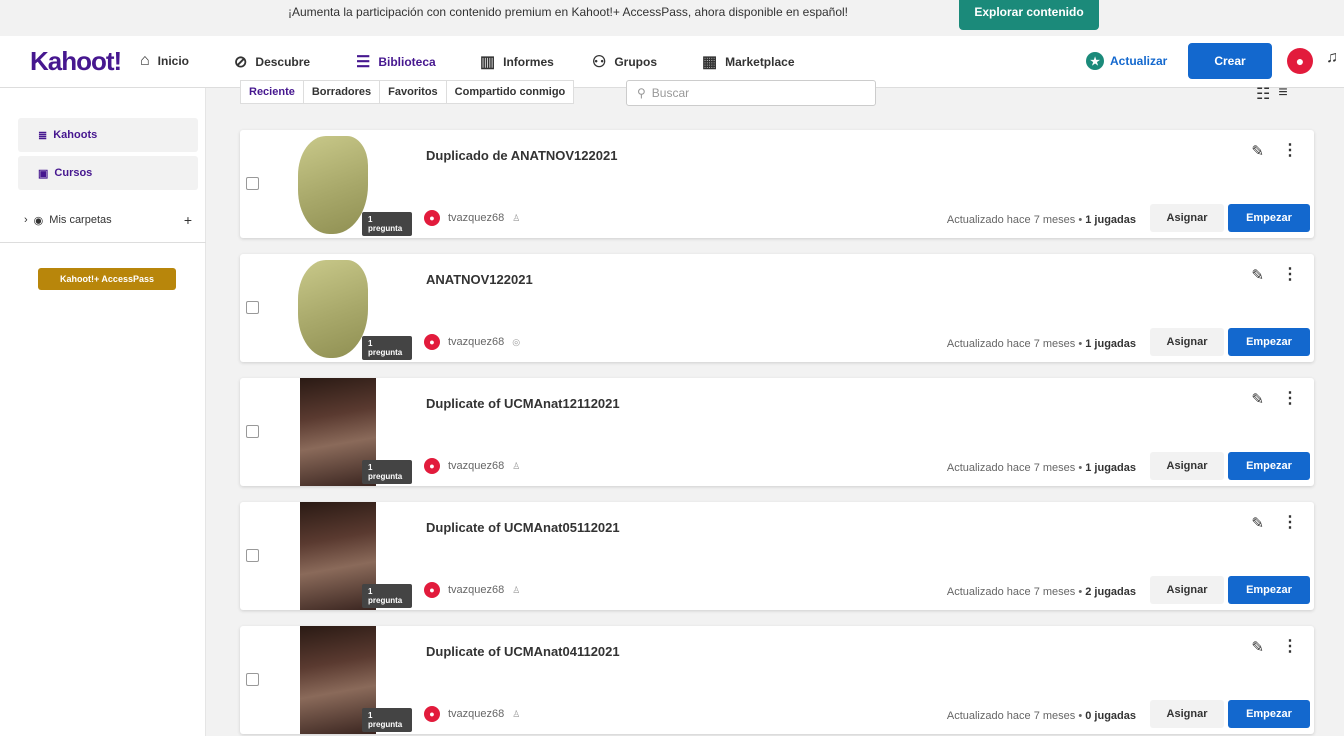 This screenshot has height=736, width=1344. What do you see at coordinates (1110, 716) in the screenshot?
I see `plays-count: 0 jugadas` at bounding box center [1110, 716].